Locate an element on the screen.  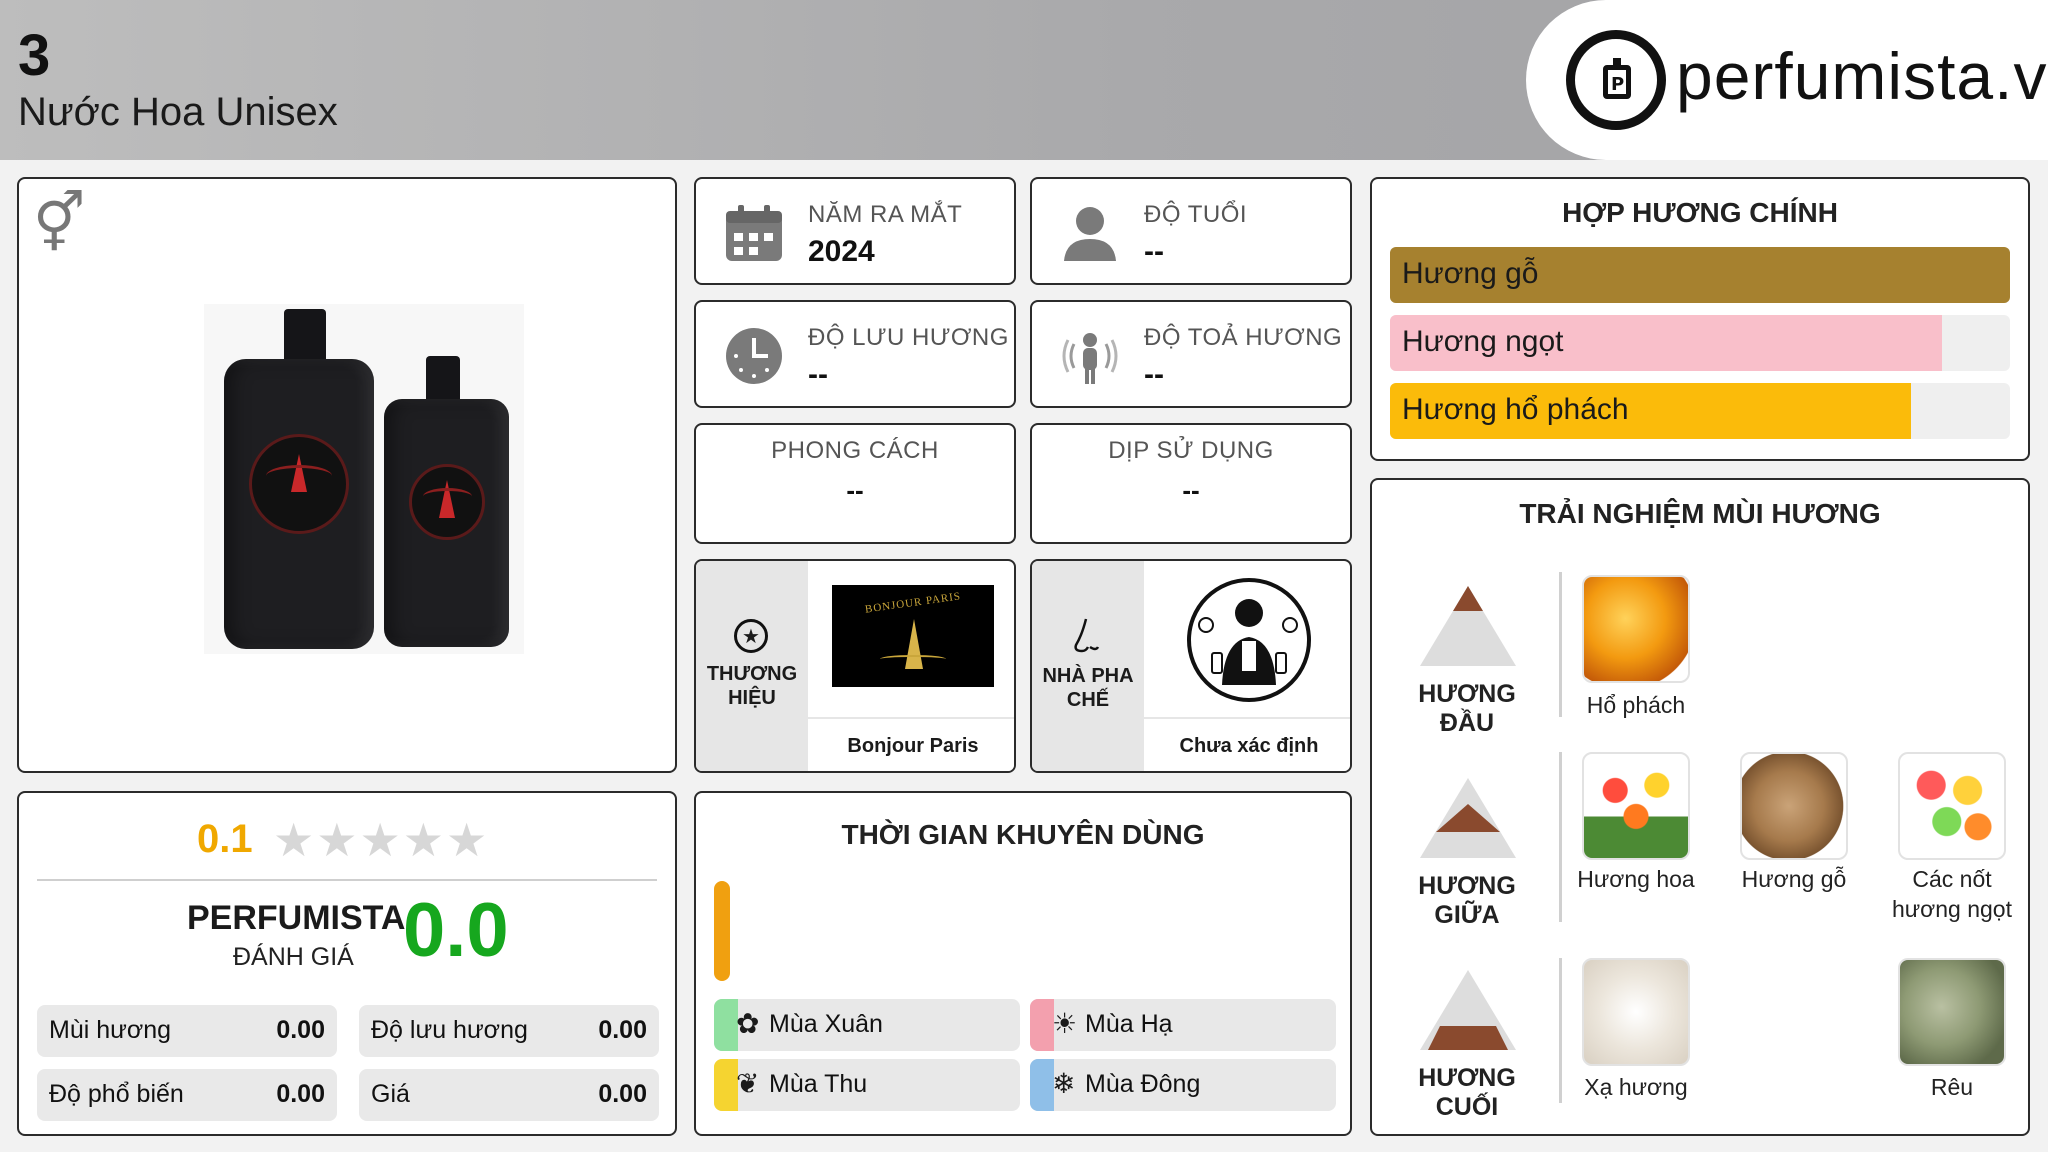
base-notes-pyramid-icon is located at coordinates (1468, 1010).